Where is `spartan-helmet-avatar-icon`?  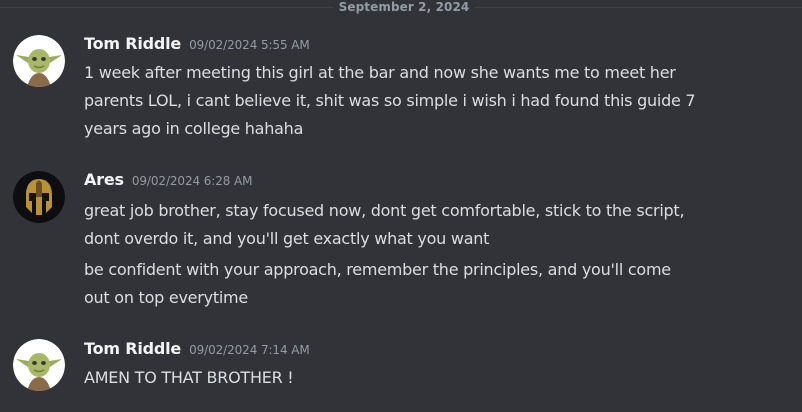
spartan-helmet-avatar-icon is located at coordinates (39, 197).